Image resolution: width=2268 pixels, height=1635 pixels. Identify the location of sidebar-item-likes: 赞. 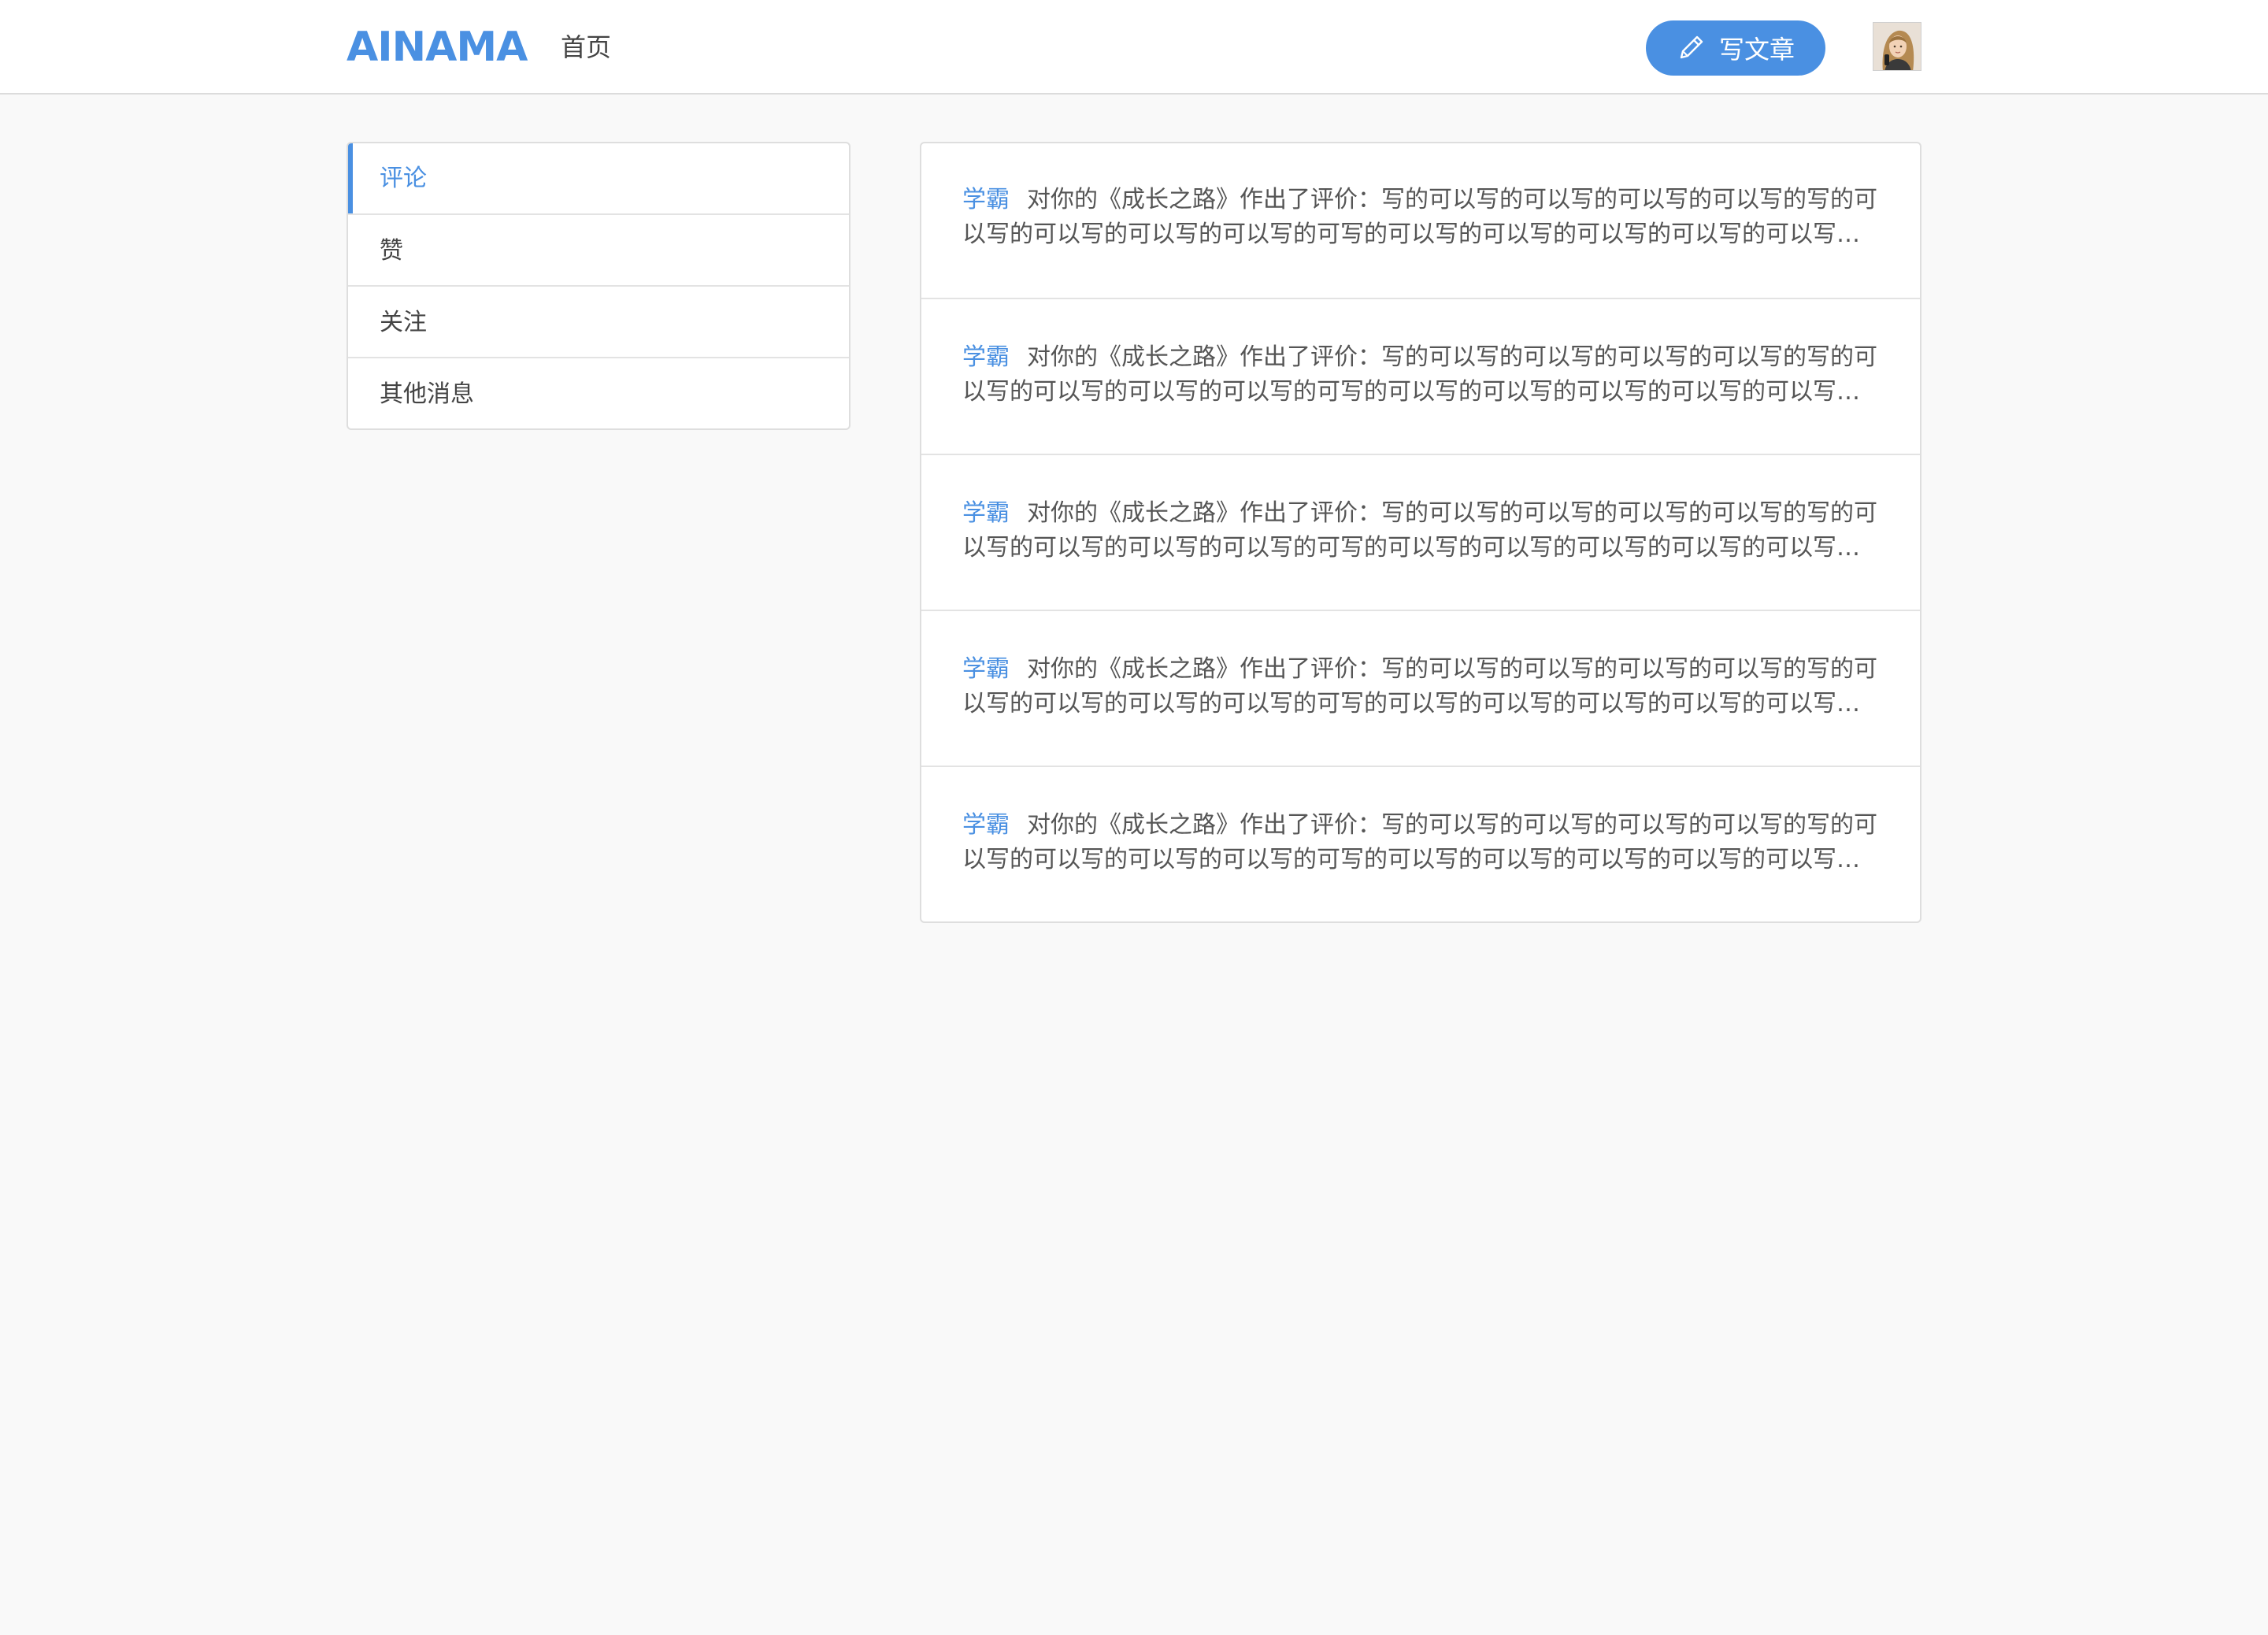
(598, 249).